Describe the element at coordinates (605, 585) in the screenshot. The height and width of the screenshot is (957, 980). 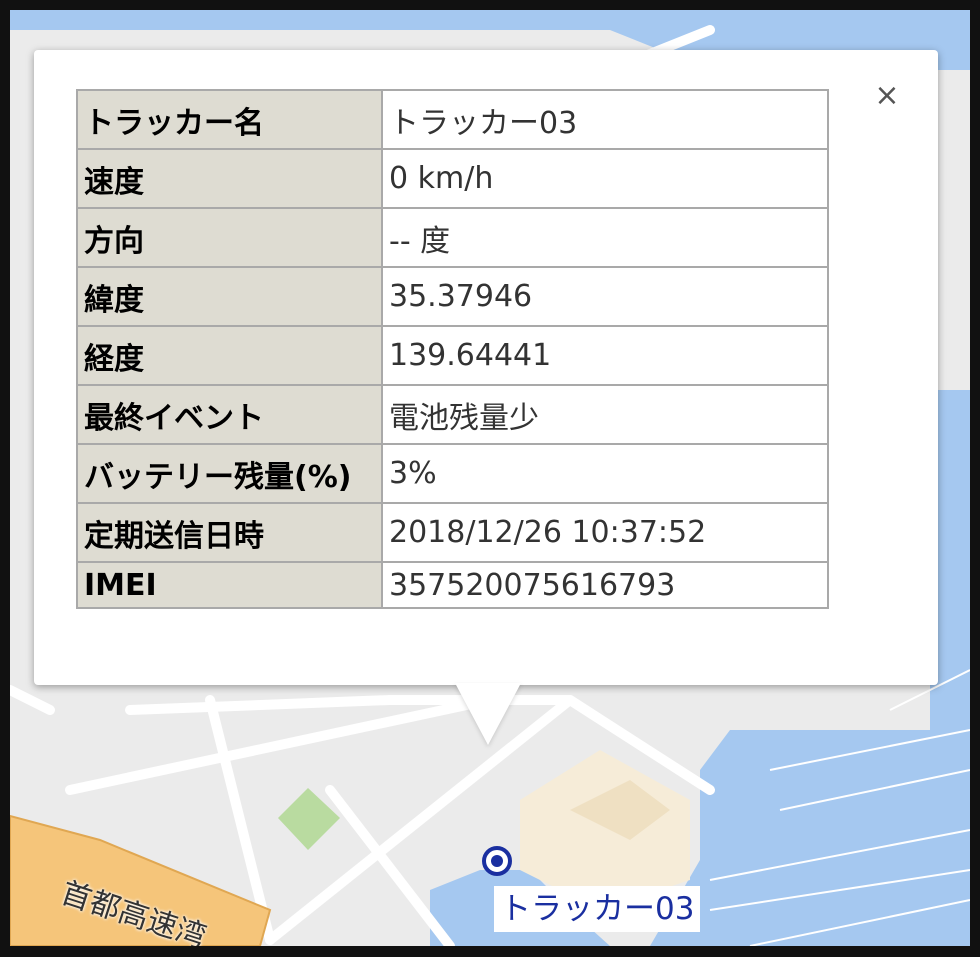
I see `row-value: 357520075616793` at that location.